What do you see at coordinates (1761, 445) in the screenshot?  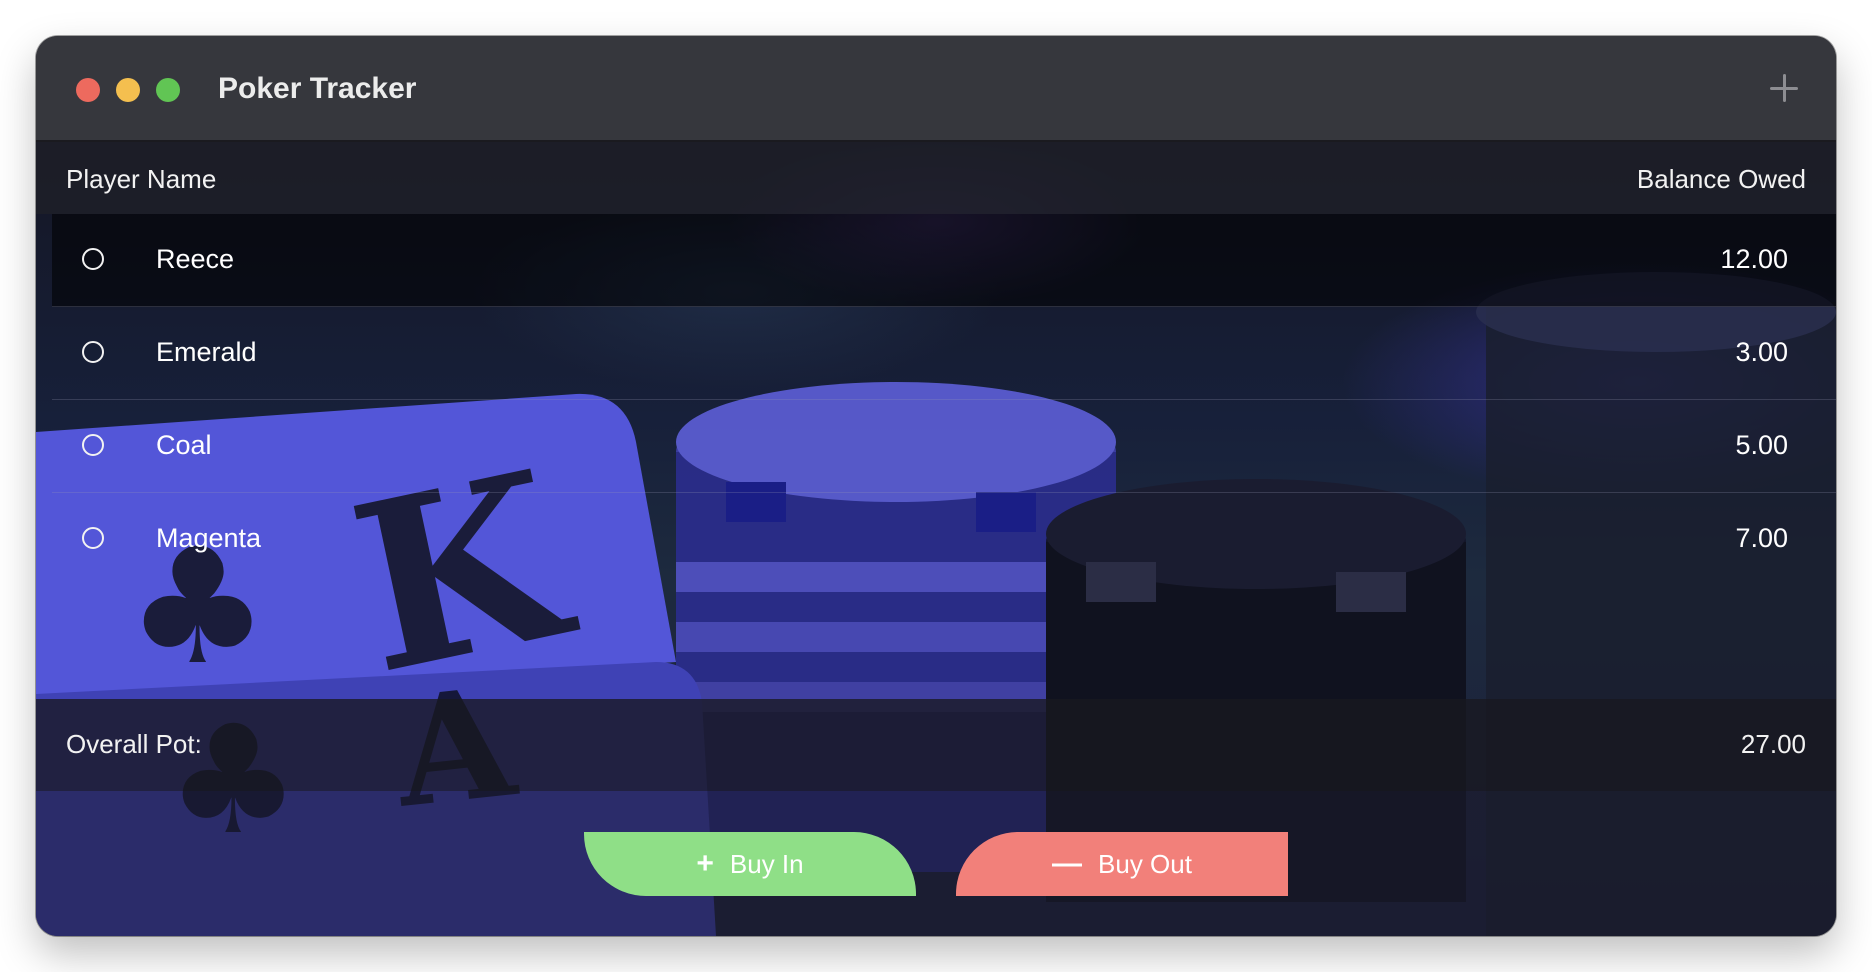 I see `player-balance: 5.00` at bounding box center [1761, 445].